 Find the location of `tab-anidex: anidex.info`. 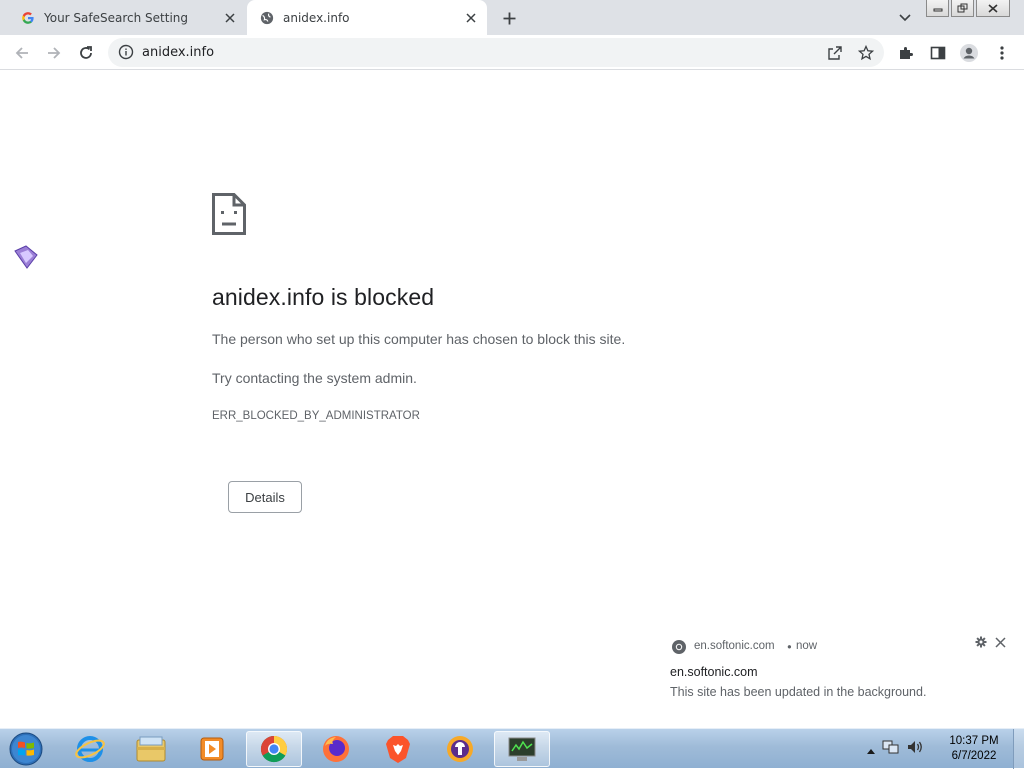

tab-anidex: anidex.info is located at coordinates (367, 17).